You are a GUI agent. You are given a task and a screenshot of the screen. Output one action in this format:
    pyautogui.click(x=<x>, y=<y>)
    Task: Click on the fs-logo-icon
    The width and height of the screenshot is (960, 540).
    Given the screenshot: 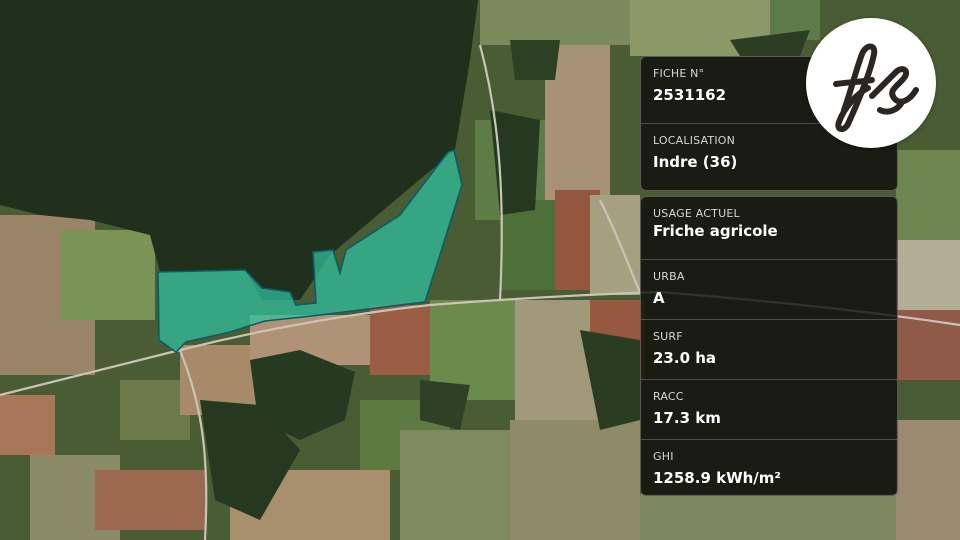 What is the action you would take?
    pyautogui.click(x=876, y=87)
    